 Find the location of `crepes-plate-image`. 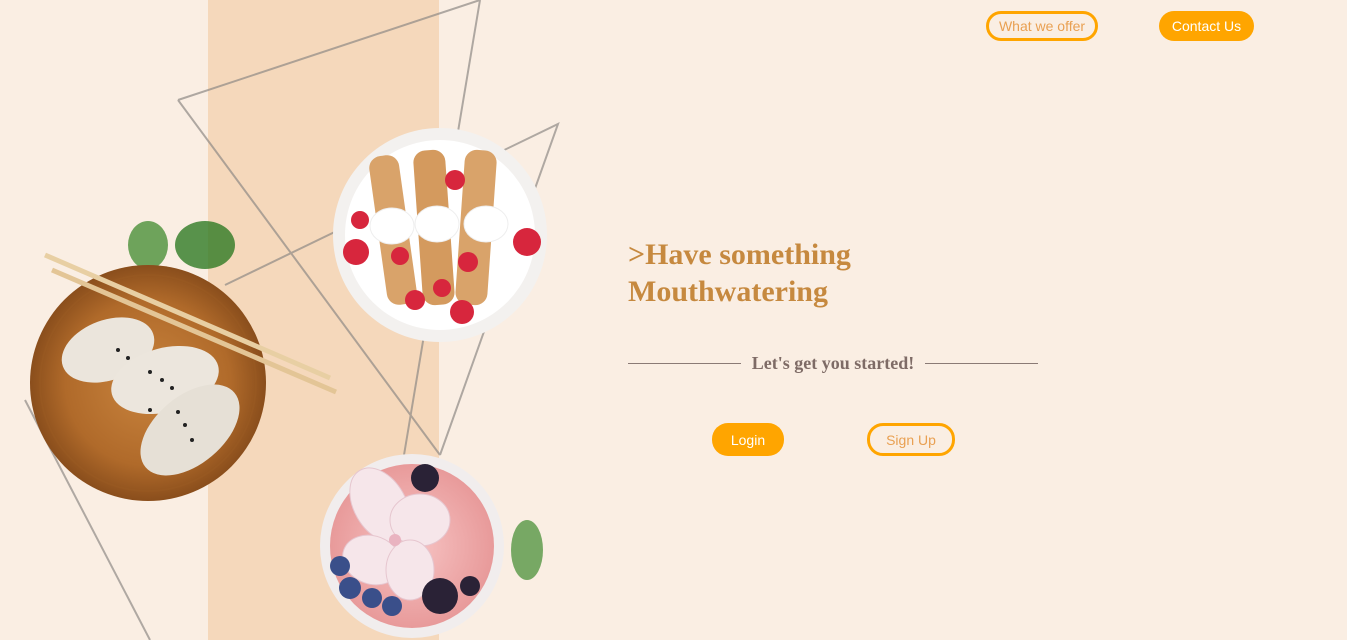

crepes-plate-image is located at coordinates (440, 235).